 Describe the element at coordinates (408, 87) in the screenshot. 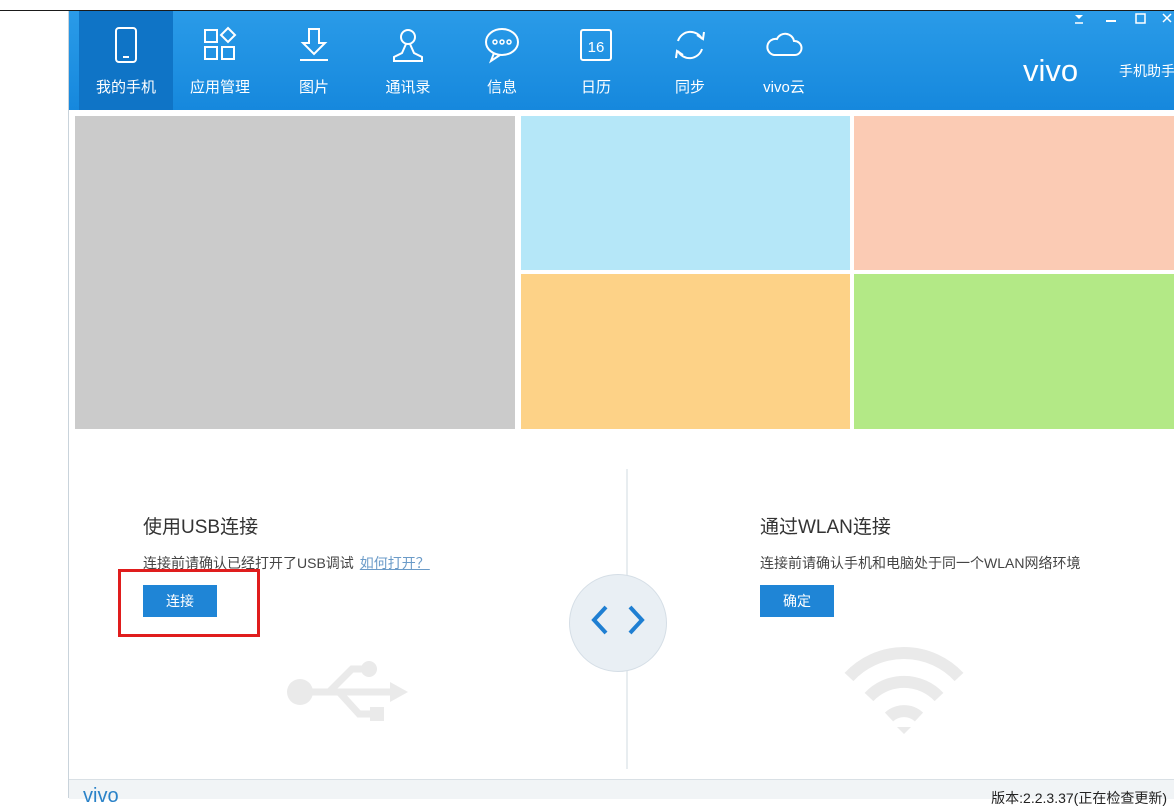

I see `nav-label: 通讯录` at that location.